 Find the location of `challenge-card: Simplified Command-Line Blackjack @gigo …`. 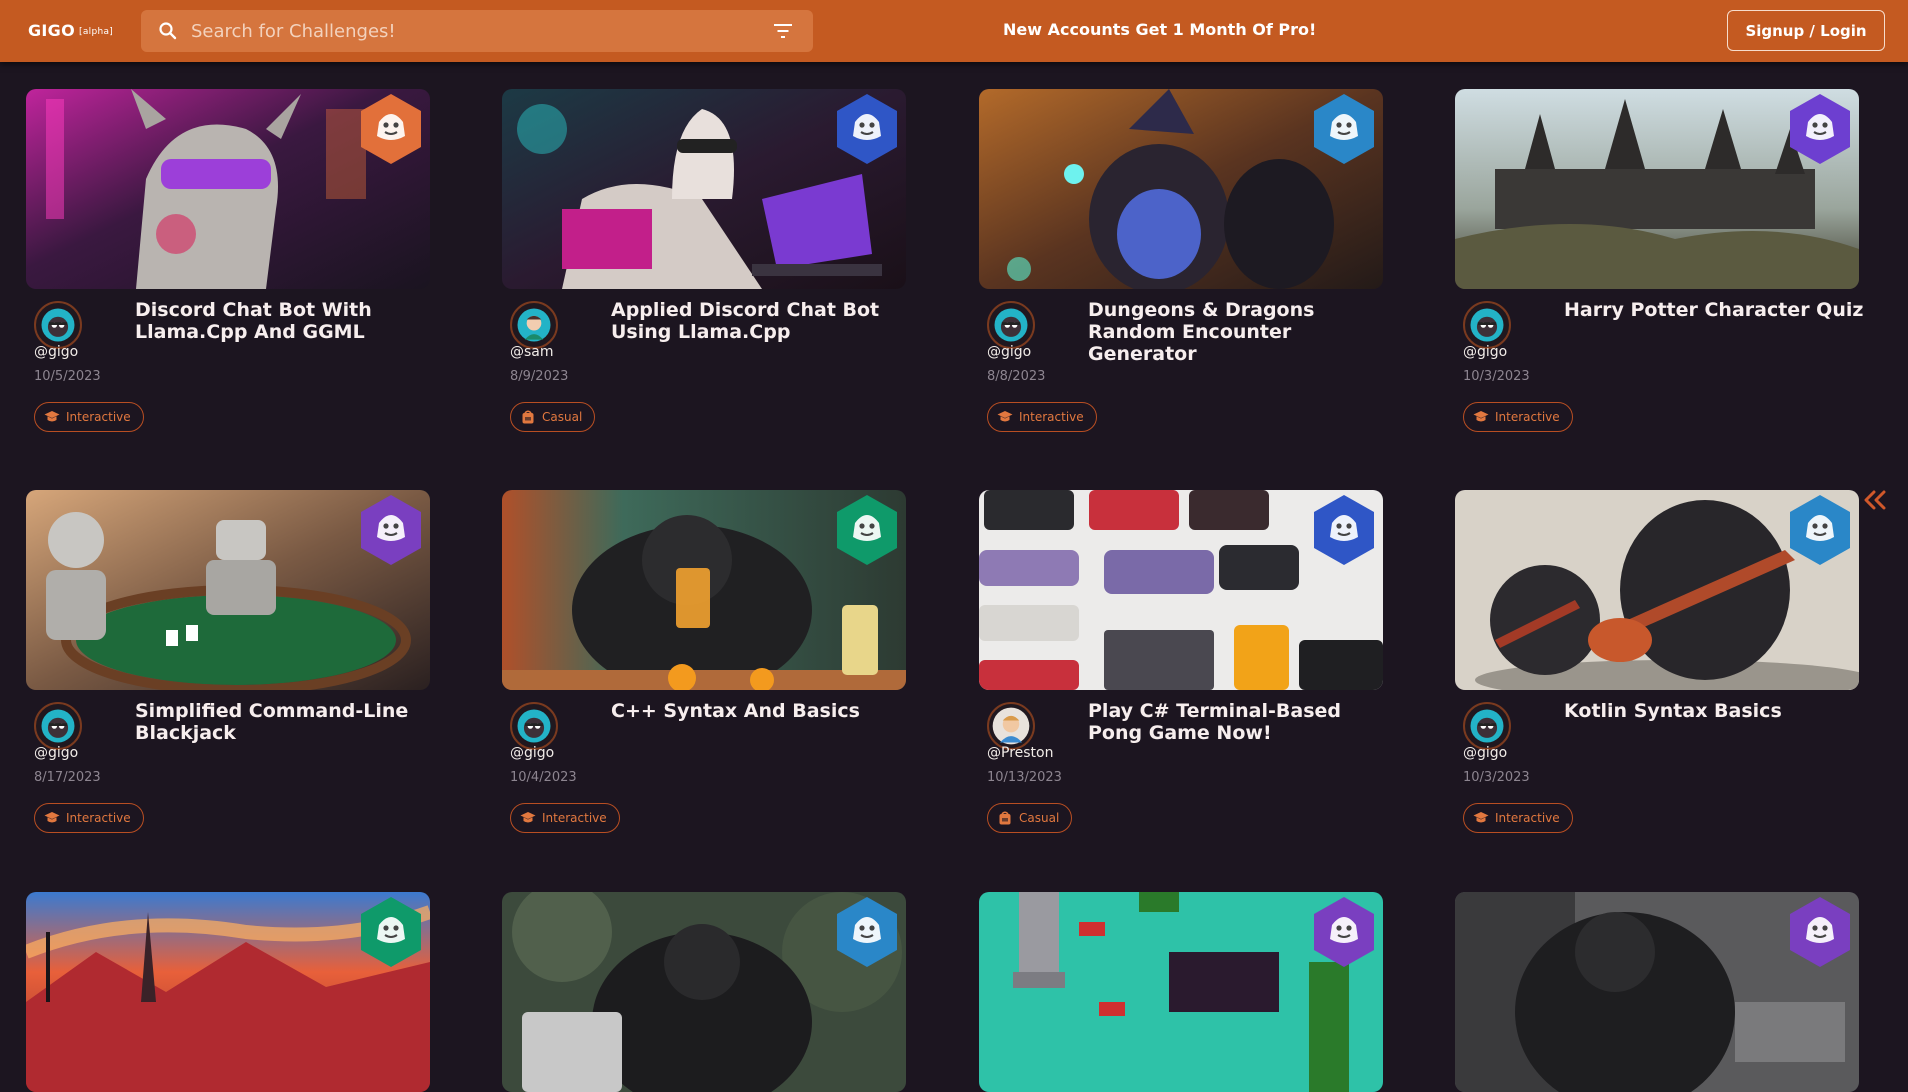

challenge-card: Simplified Command-Line Blackjack @gigo … is located at coordinates (228, 680).